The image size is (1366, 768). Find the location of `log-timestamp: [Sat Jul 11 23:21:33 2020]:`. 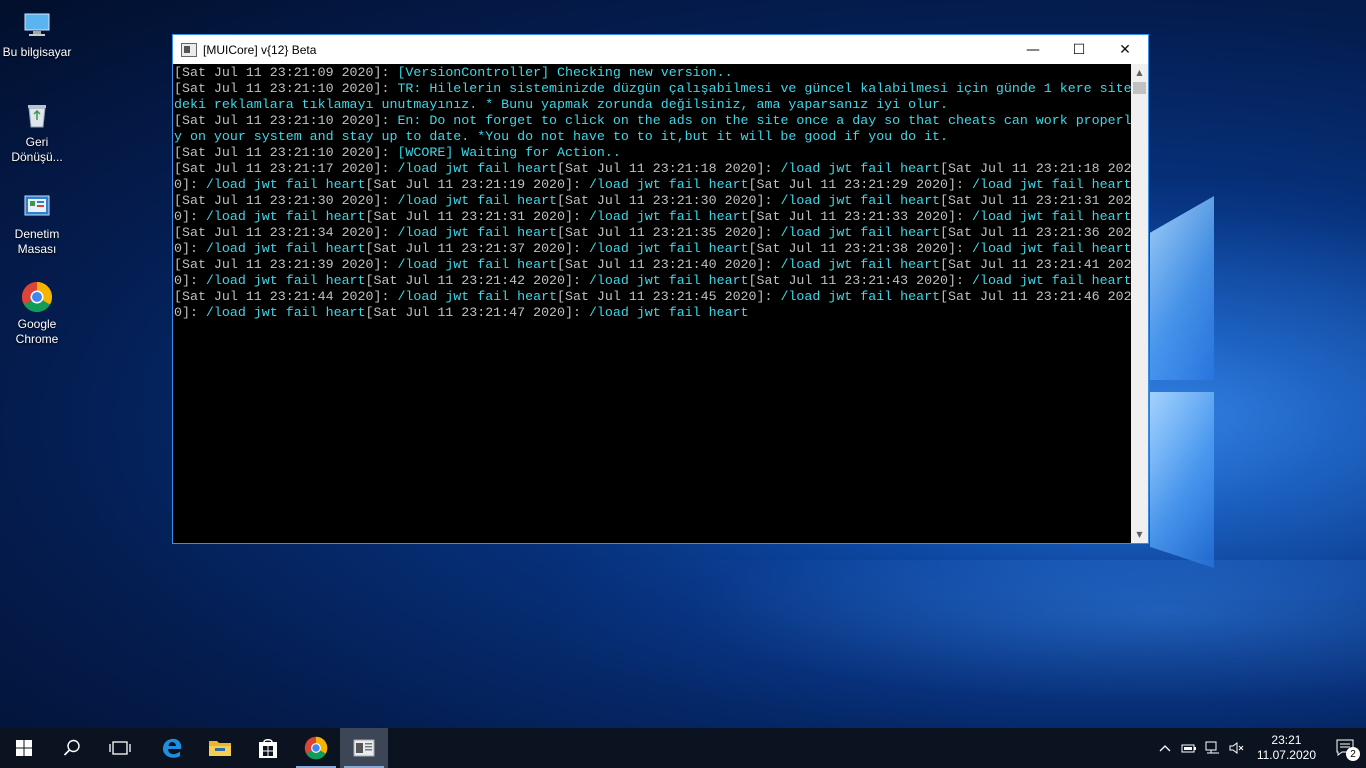

log-timestamp: [Sat Jul 11 23:21:33 2020]: is located at coordinates (860, 216).